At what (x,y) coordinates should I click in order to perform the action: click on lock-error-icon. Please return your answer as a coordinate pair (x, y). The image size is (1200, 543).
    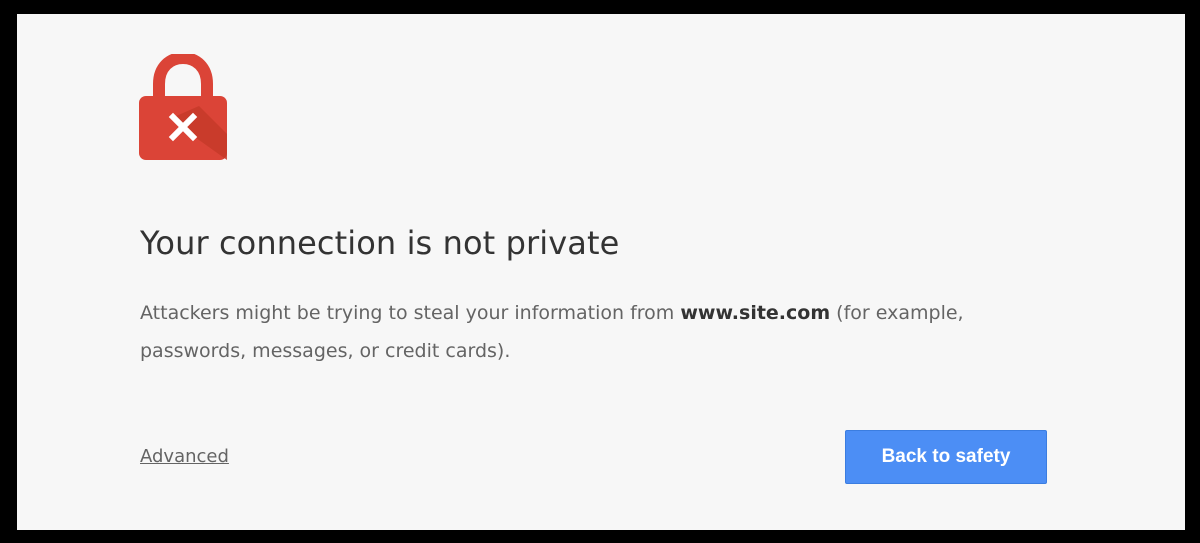
    Looking at the image, I should click on (183, 106).